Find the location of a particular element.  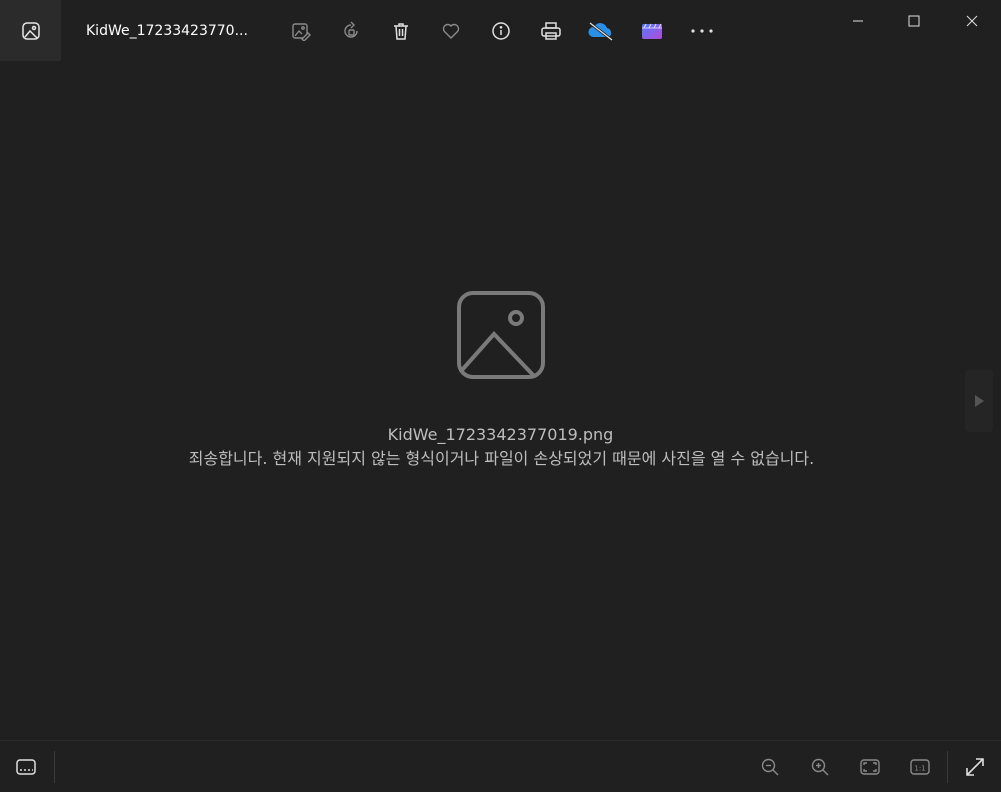

favorite-icon is located at coordinates (451, 31).